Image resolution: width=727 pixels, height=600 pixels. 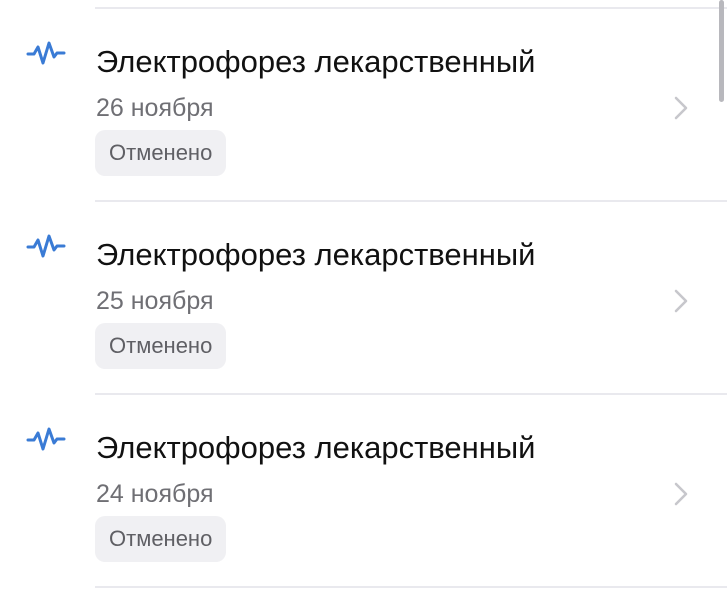 What do you see at coordinates (155, 108) in the screenshot?
I see `item-date: 26 ноября` at bounding box center [155, 108].